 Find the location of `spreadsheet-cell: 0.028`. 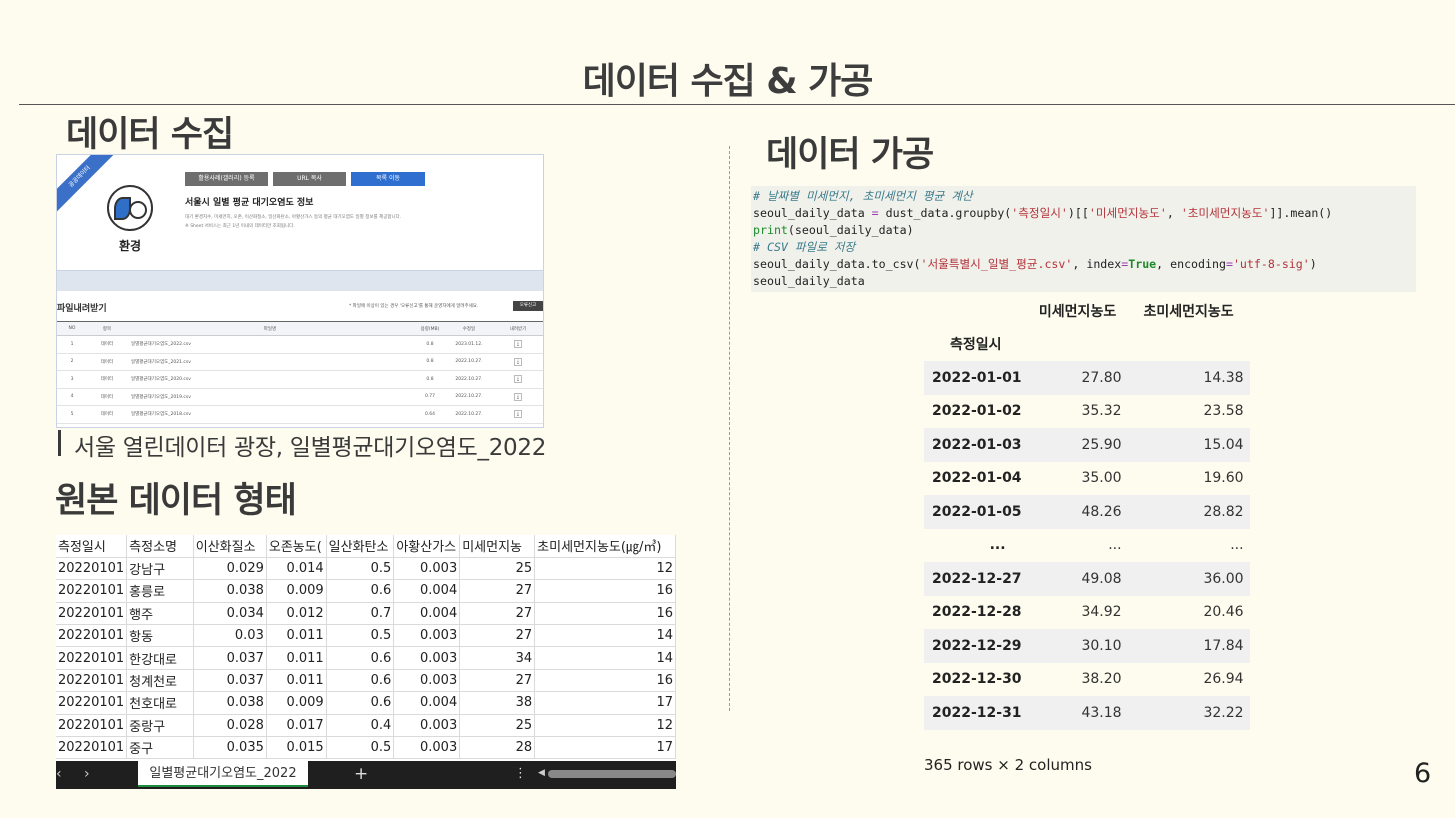

spreadsheet-cell: 0.028 is located at coordinates (230, 726).